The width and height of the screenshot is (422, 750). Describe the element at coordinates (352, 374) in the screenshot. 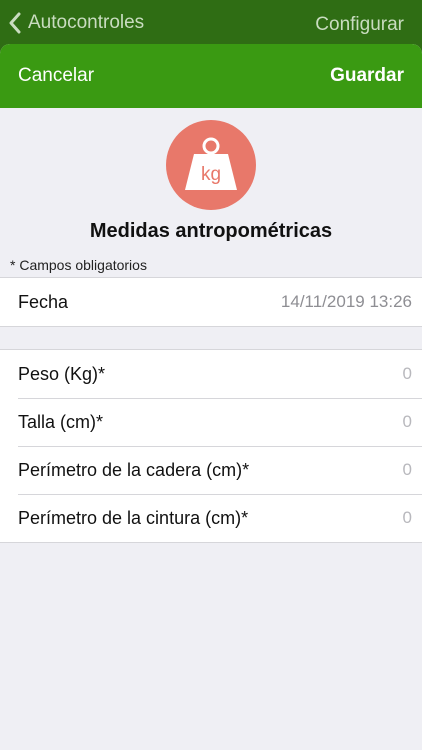

I see `weight-input` at that location.